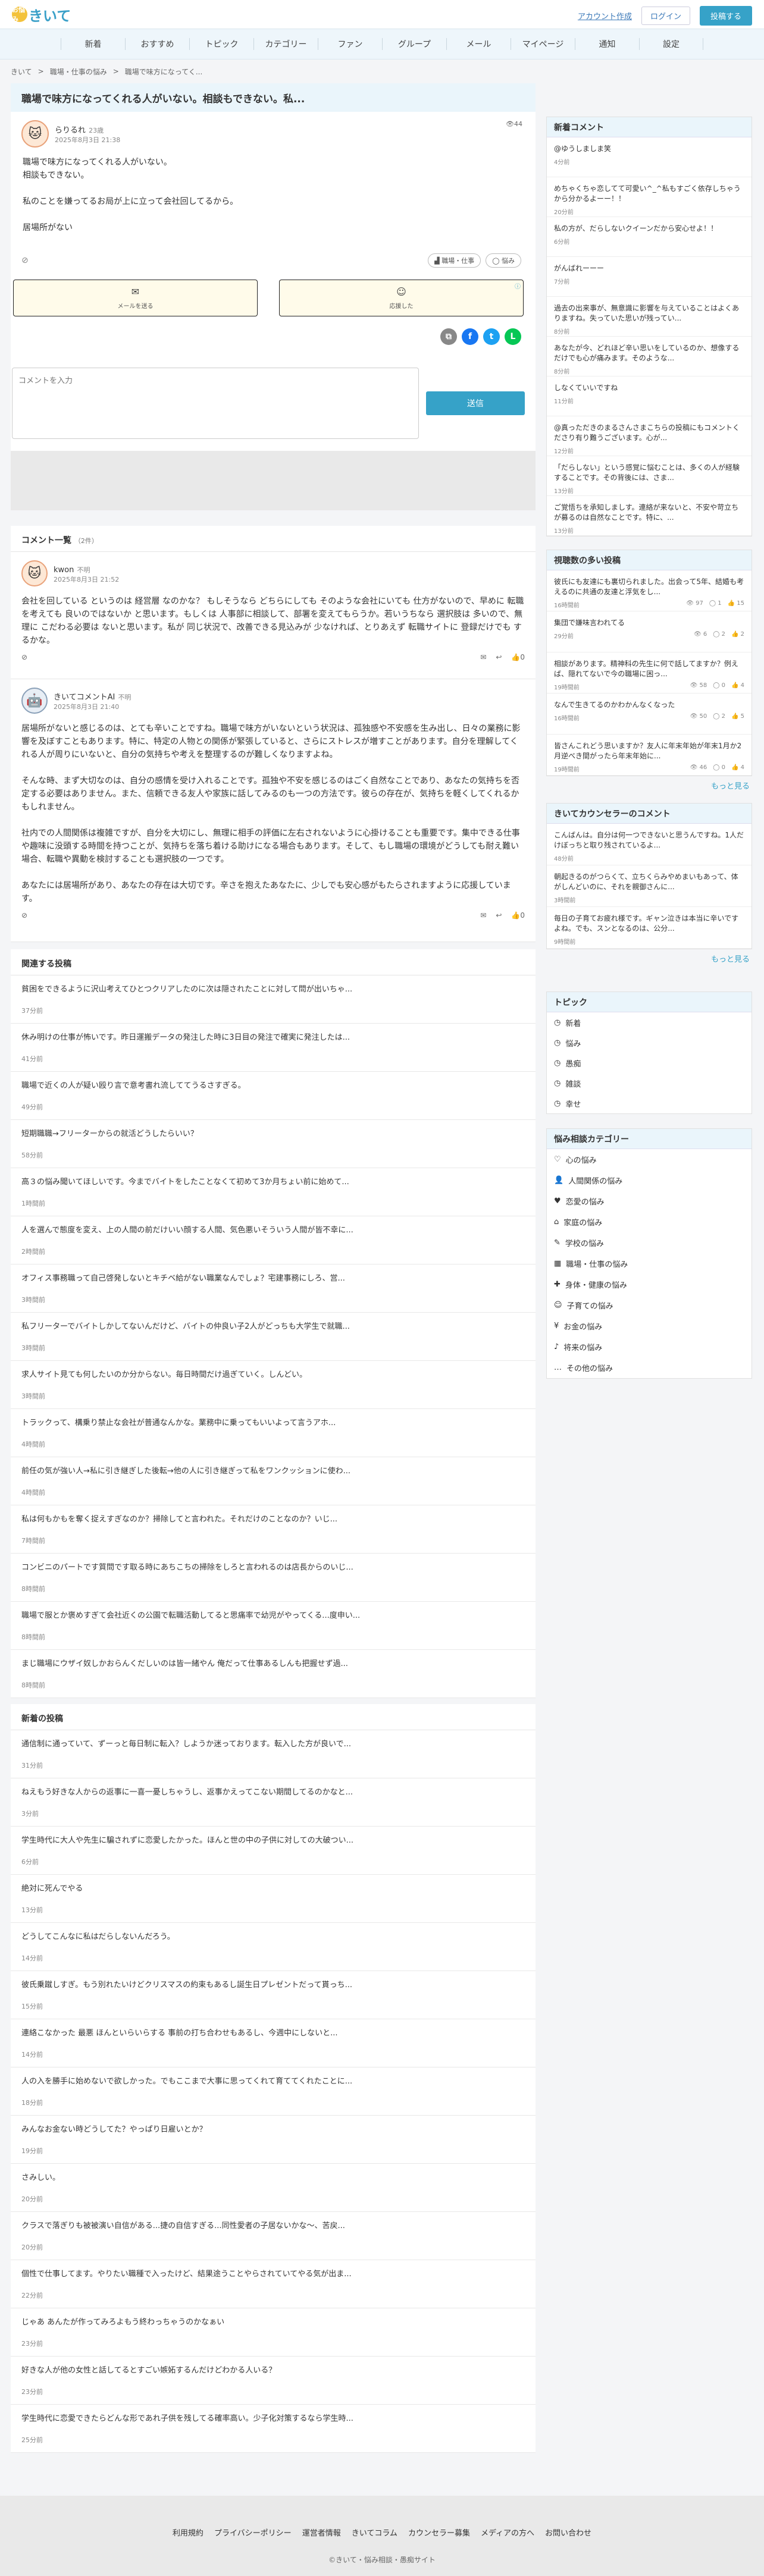 The height and width of the screenshot is (2576, 764). I want to click on list-item: どうしてこんなに私はだらしないんだろう。 14分前, so click(273, 1947).